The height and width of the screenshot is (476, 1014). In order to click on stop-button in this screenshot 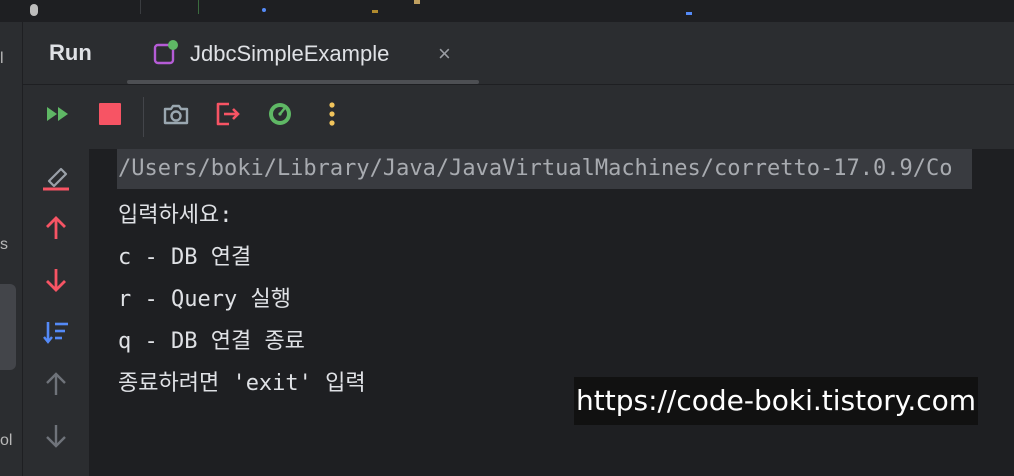, I will do `click(110, 116)`.